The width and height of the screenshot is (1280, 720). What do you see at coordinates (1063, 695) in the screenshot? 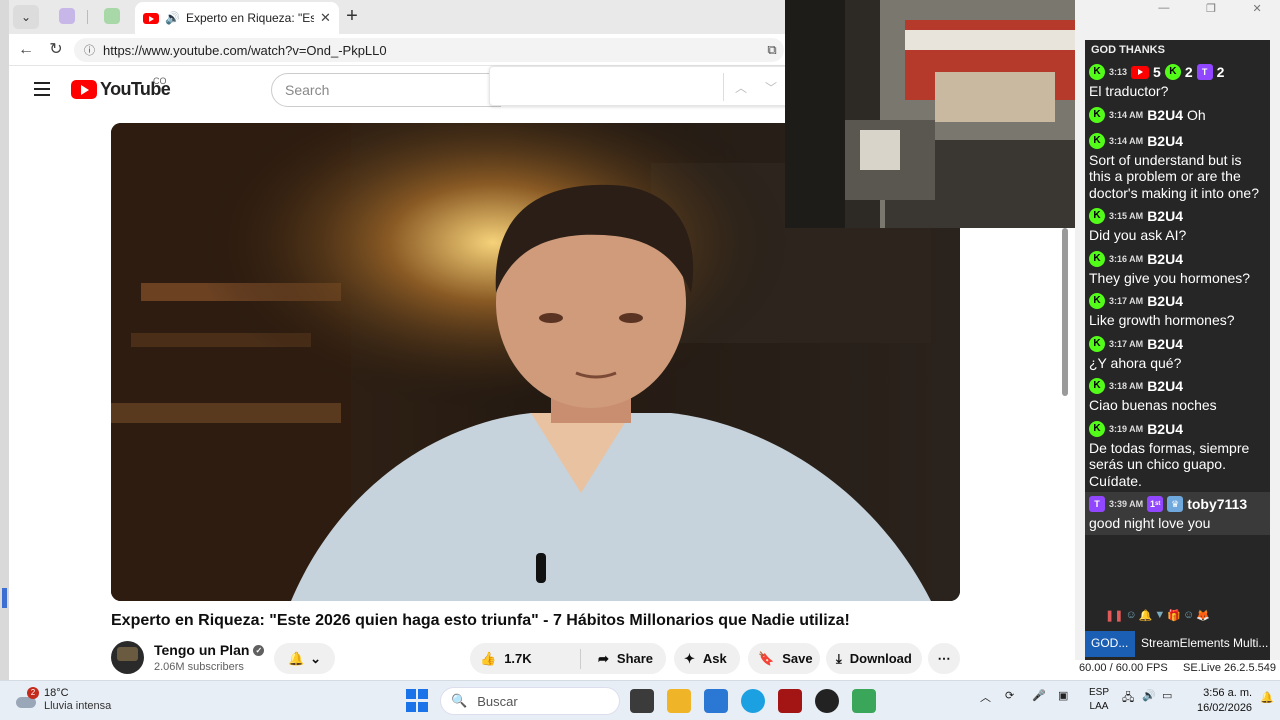
I see `device-icon: ▣` at bounding box center [1063, 695].